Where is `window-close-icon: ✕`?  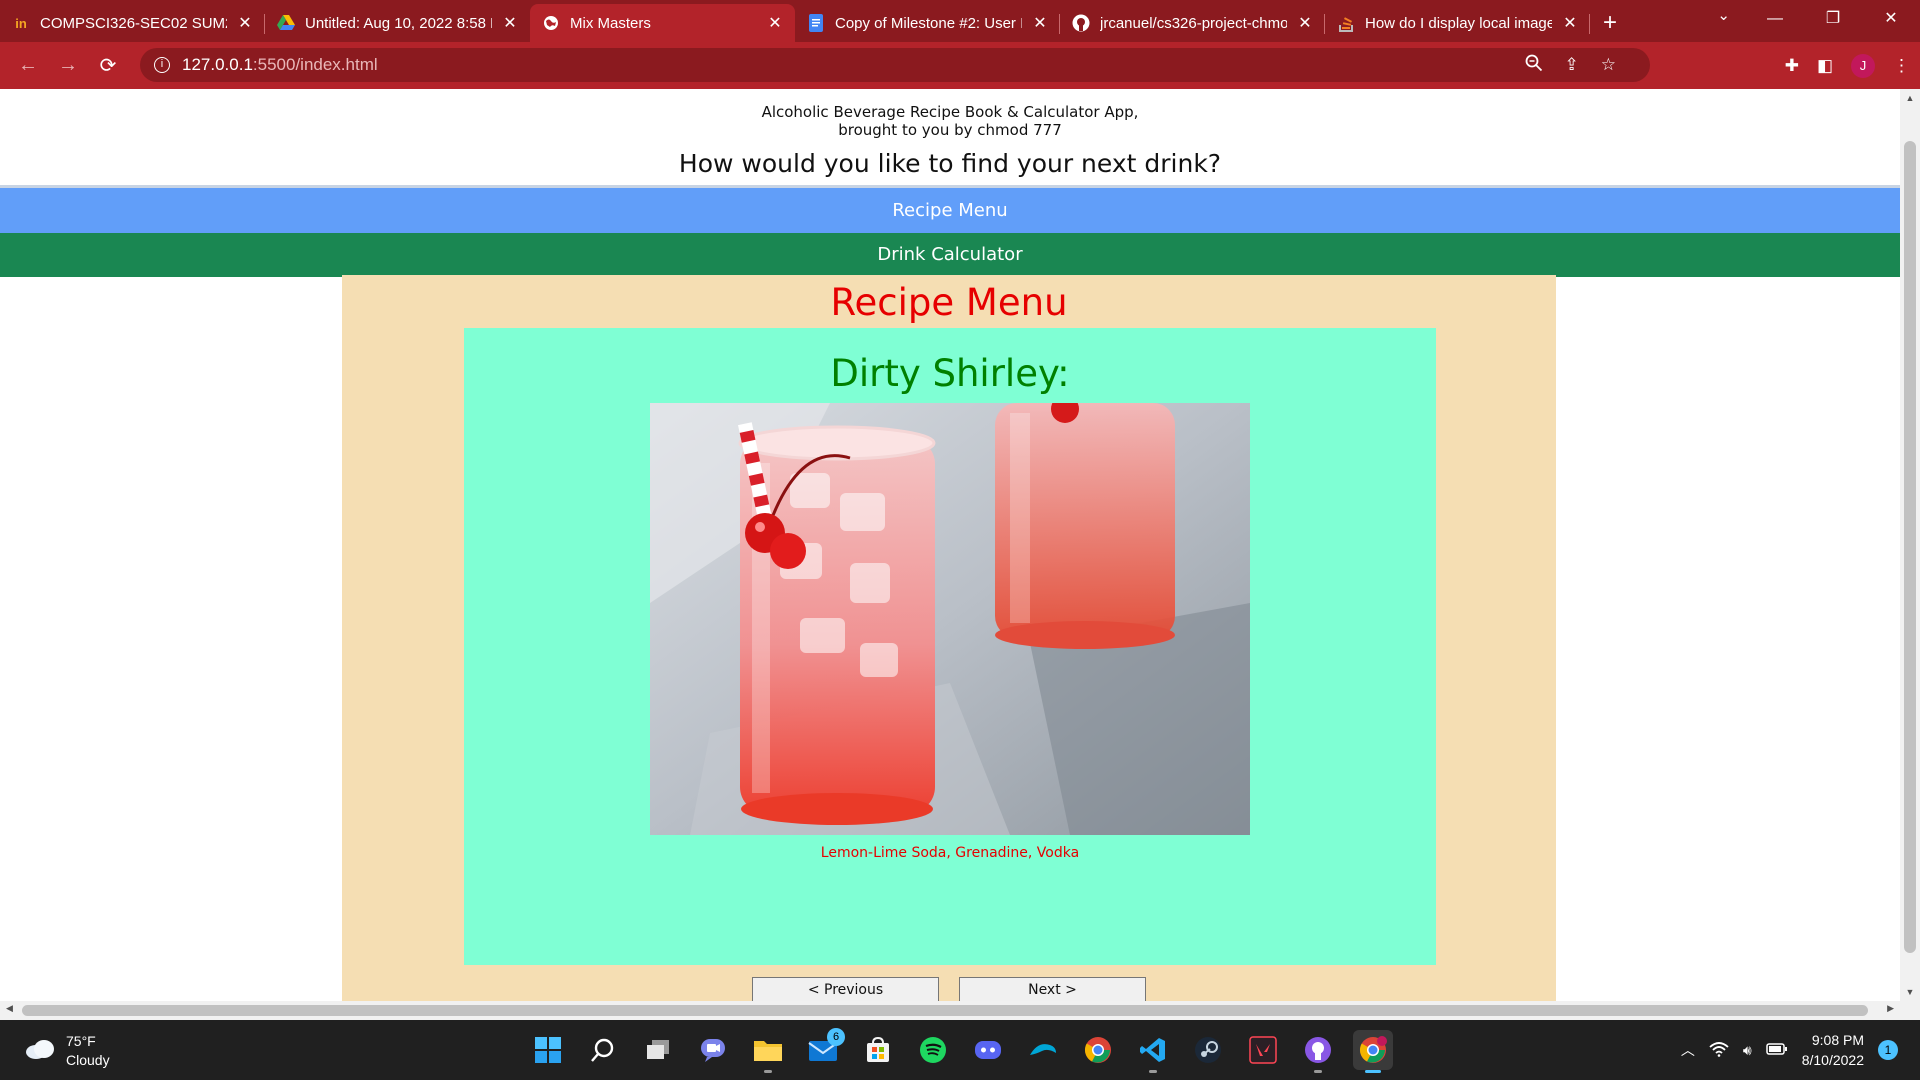
window-close-icon: ✕ is located at coordinates (1891, 20).